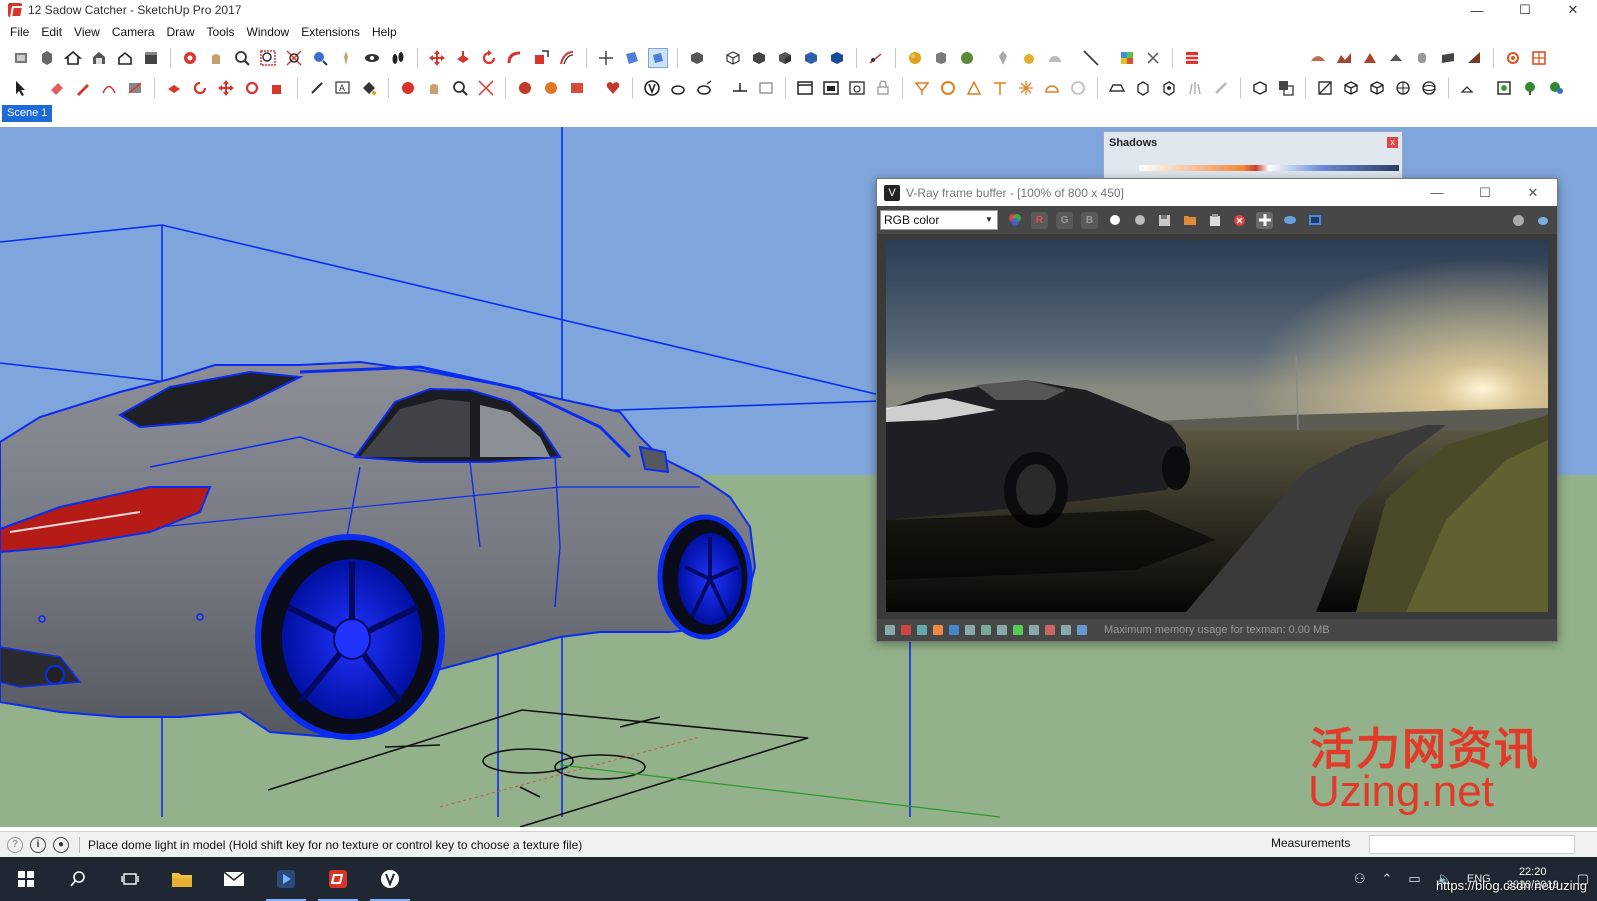  I want to click on tree-icon, so click(1530, 88).